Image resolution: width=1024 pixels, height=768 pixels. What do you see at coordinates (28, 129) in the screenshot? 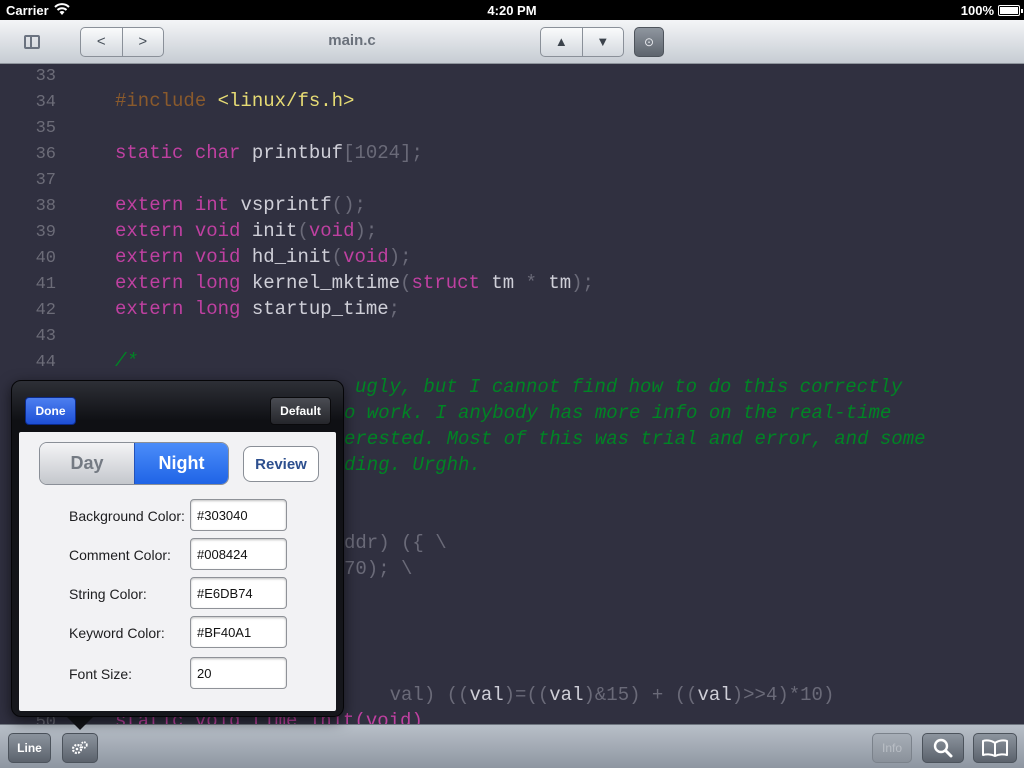
I see `code-line: 35` at bounding box center [28, 129].